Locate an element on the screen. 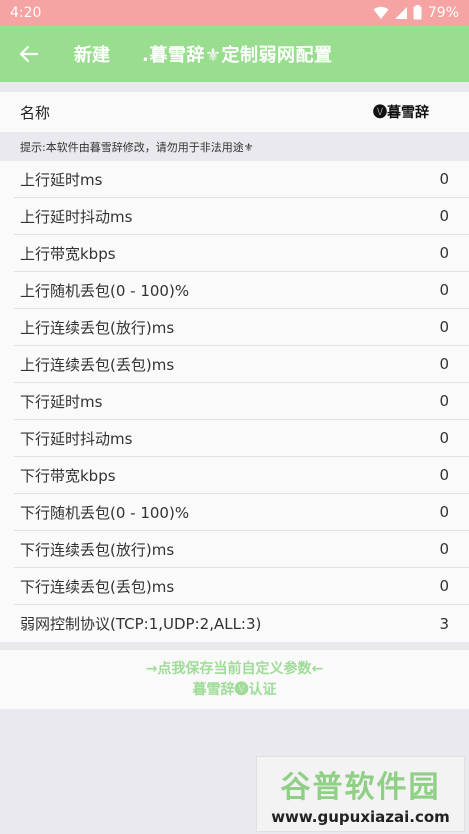 The image size is (469, 834). setting-value: 3 is located at coordinates (444, 623).